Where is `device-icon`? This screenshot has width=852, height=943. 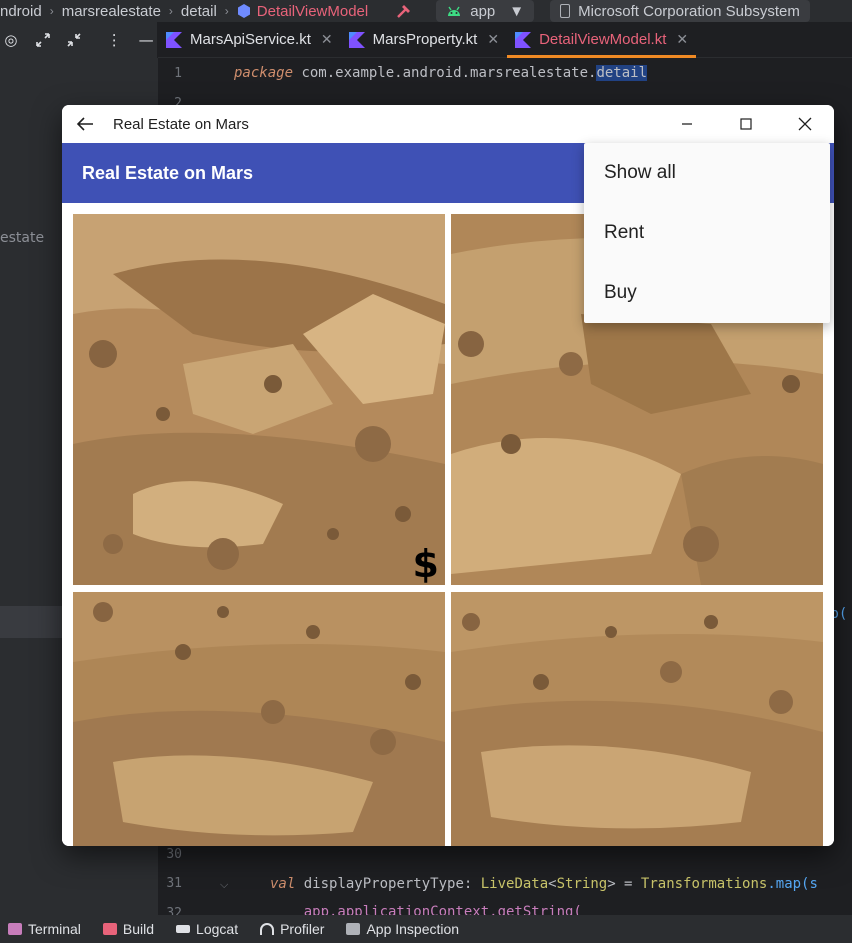
device-icon is located at coordinates (565, 11).